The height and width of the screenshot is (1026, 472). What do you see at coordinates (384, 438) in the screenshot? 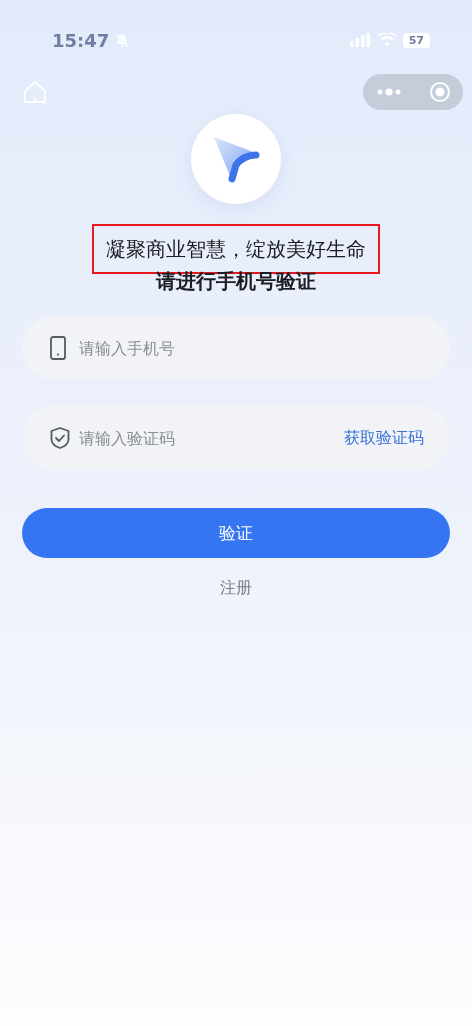
I see `get-code-link: 获取验证码` at bounding box center [384, 438].